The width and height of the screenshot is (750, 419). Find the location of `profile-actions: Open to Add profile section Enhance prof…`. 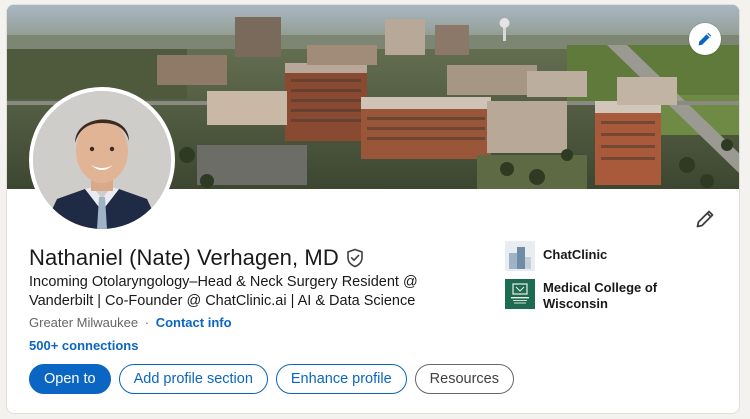

profile-actions: Open to Add profile section Enhance prof… is located at coordinates (271, 379).